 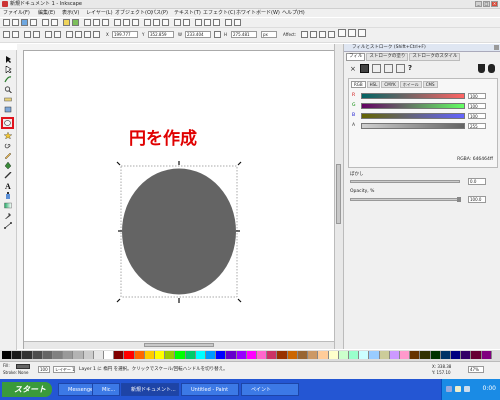 What do you see at coordinates (8, 145) in the screenshot?
I see `spiral-tool-icon` at bounding box center [8, 145].